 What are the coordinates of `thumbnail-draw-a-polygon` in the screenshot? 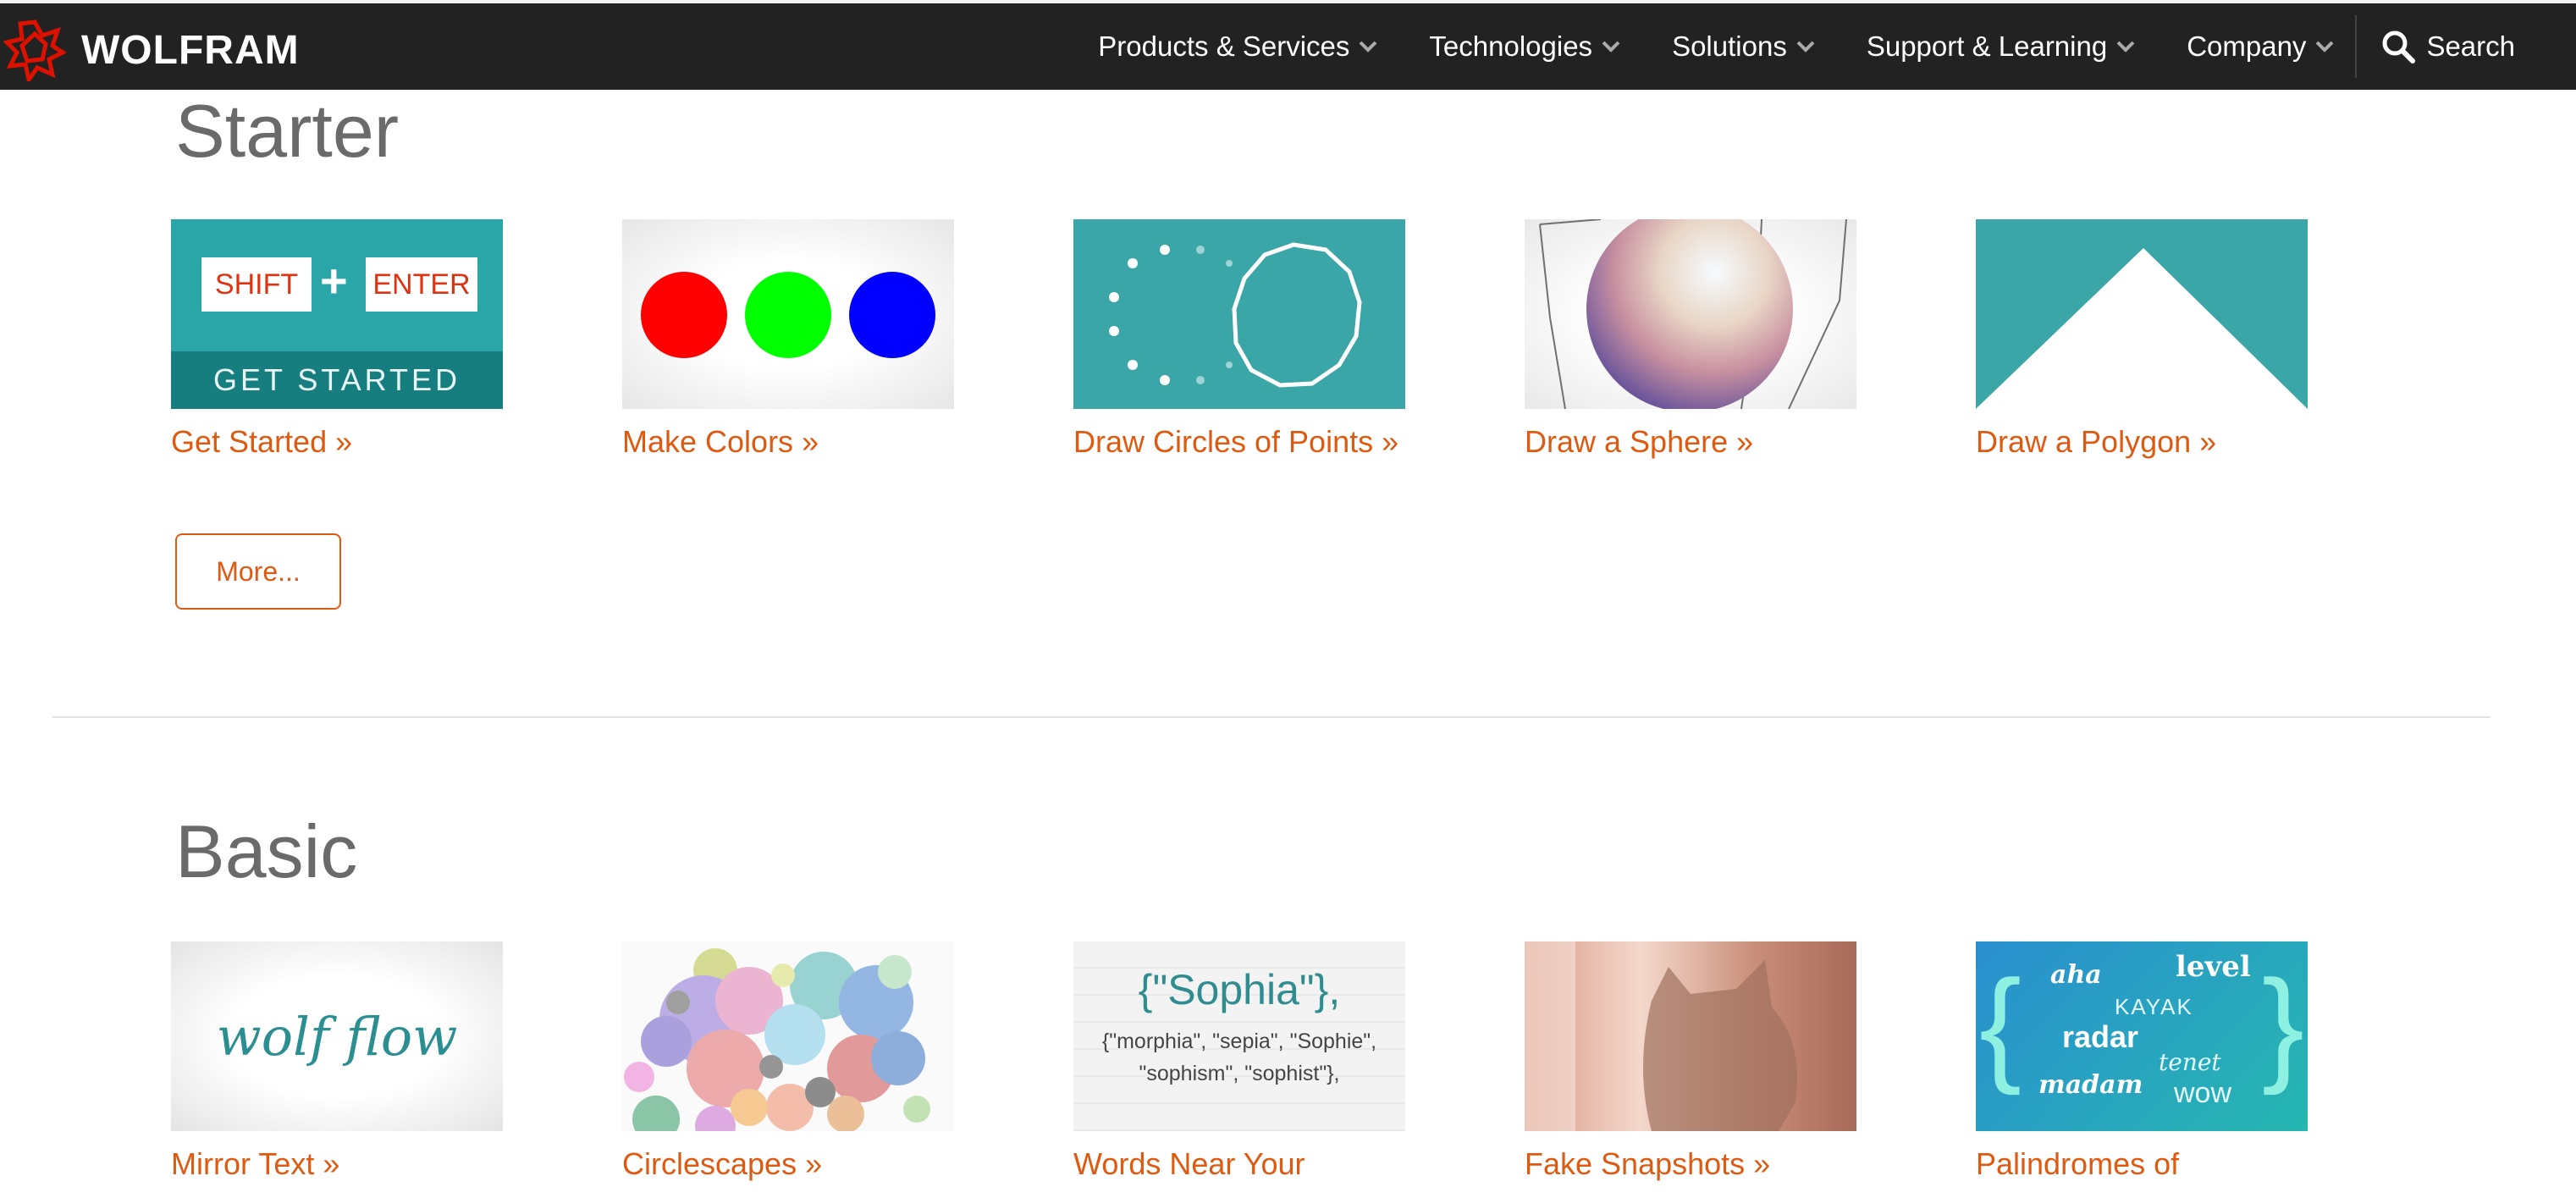 It's located at (2142, 314).